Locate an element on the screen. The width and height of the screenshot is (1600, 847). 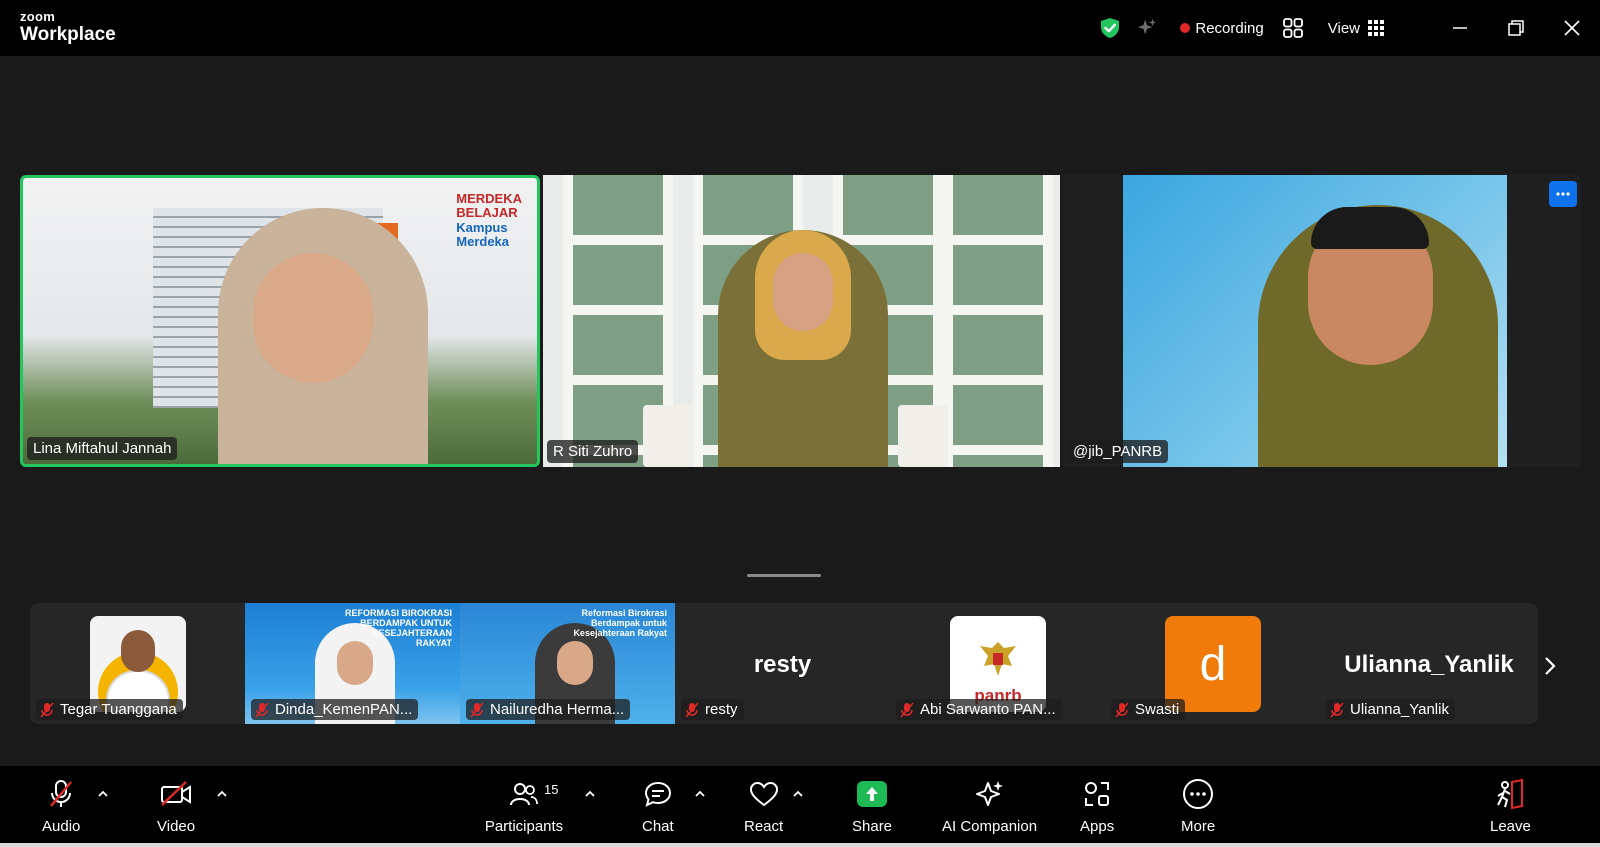
filmstrip-tile: Ulianna_Yanlik Ulianna_Yanlik is located at coordinates (1429, 663).